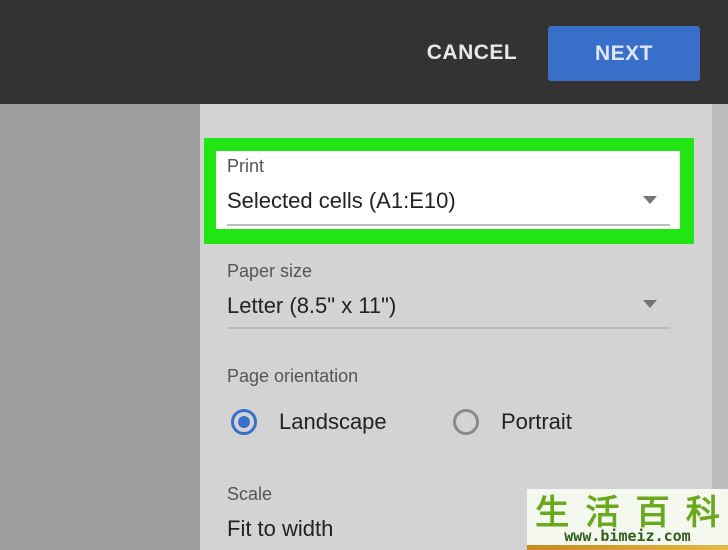 Image resolution: width=728 pixels, height=550 pixels. What do you see at coordinates (244, 422) in the screenshot?
I see `radio-selected-icon` at bounding box center [244, 422].